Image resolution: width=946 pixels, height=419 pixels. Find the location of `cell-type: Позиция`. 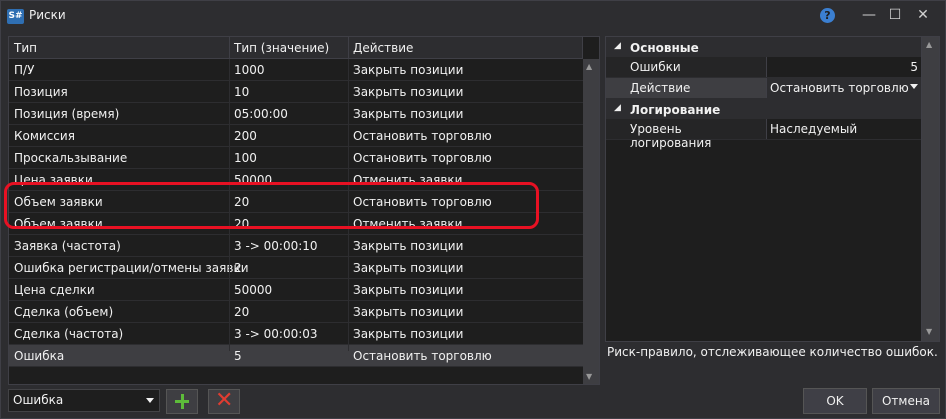

cell-type: Позиция is located at coordinates (41, 92).